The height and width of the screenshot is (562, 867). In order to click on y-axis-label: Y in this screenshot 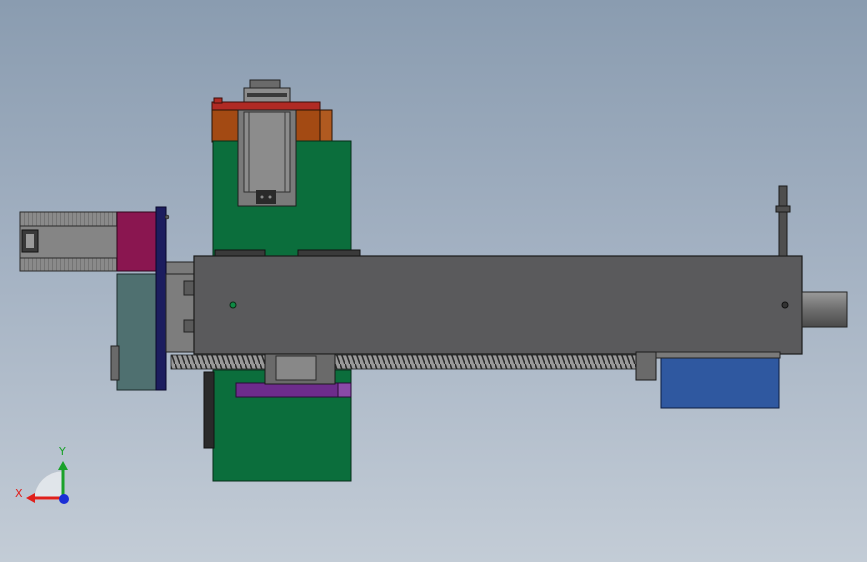, I will do `click(62, 451)`.